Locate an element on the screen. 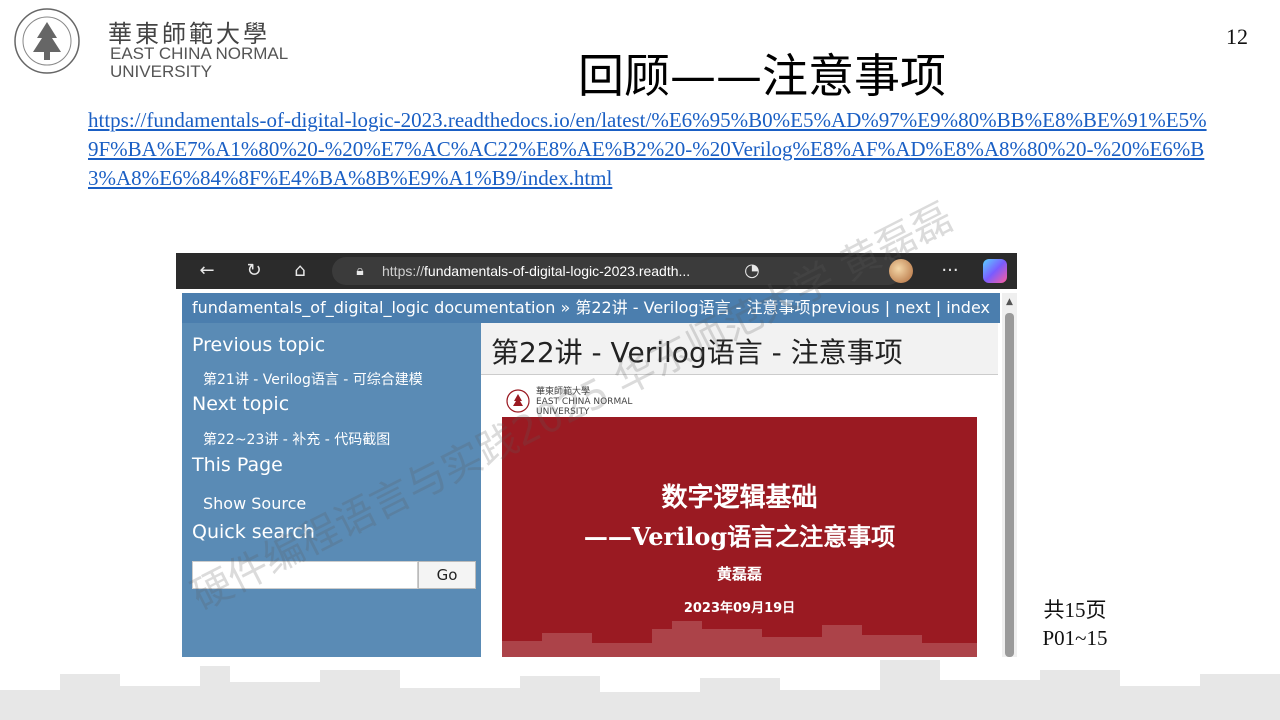 The image size is (1280, 720). university-logo: 華東師範大學 EAST CHINA NORMAL UNIVERSITY is located at coordinates (152, 44).